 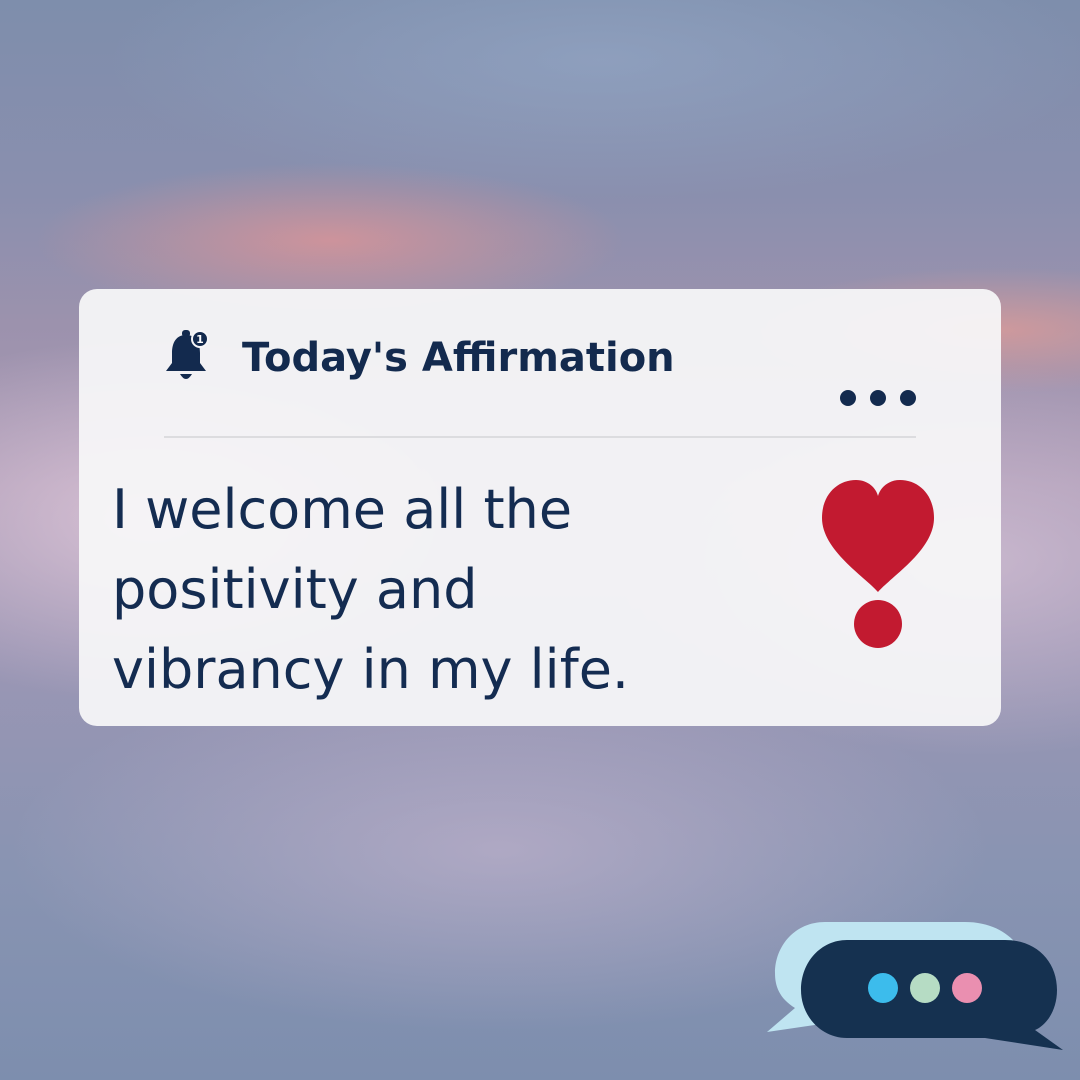 I want to click on affirmation-line-3: vibrancy in my life., so click(x=371, y=669).